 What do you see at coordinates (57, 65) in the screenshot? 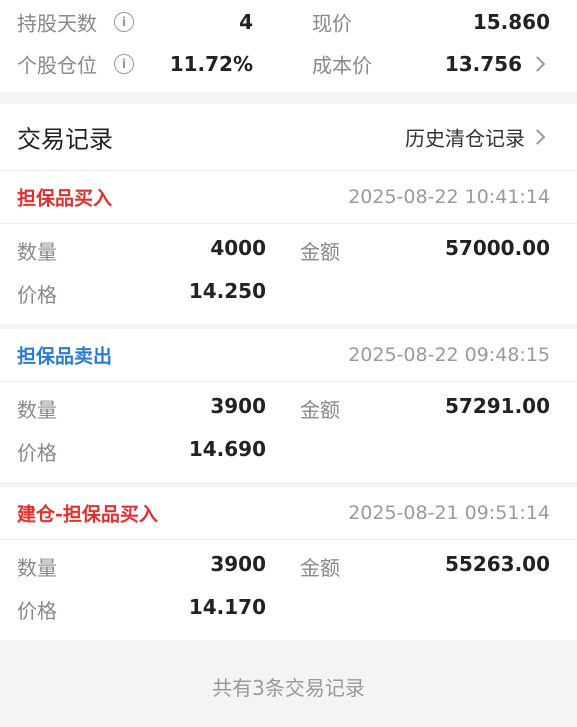
I see `position-ratio-label: 个股仓位` at bounding box center [57, 65].